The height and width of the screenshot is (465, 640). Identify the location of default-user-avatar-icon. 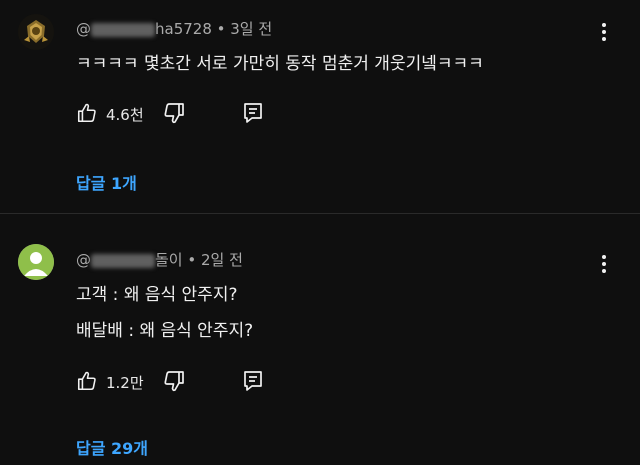
(36, 262).